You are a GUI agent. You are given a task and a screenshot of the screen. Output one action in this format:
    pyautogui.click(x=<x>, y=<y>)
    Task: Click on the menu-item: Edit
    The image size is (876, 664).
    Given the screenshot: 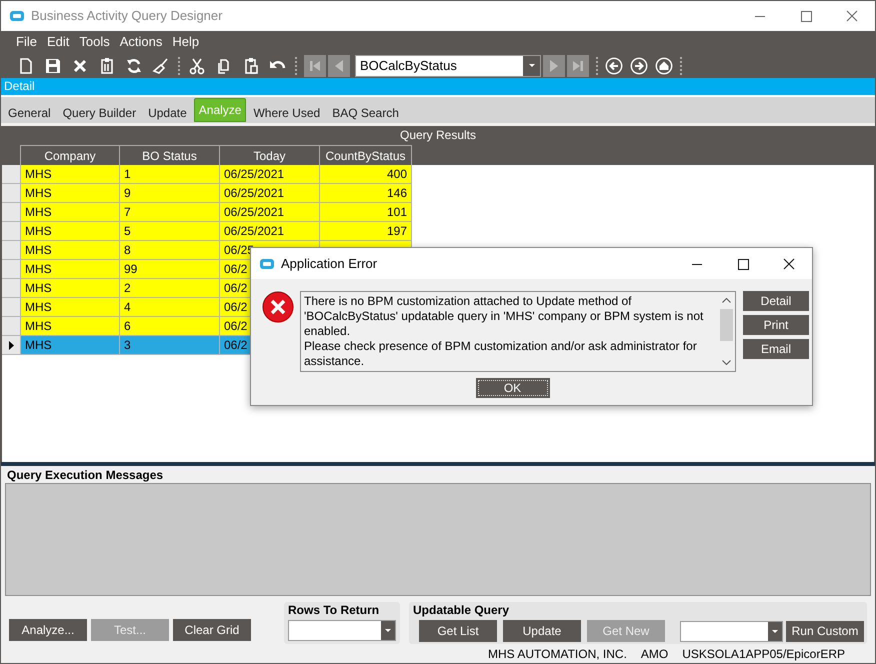 What is the action you would take?
    pyautogui.click(x=58, y=42)
    